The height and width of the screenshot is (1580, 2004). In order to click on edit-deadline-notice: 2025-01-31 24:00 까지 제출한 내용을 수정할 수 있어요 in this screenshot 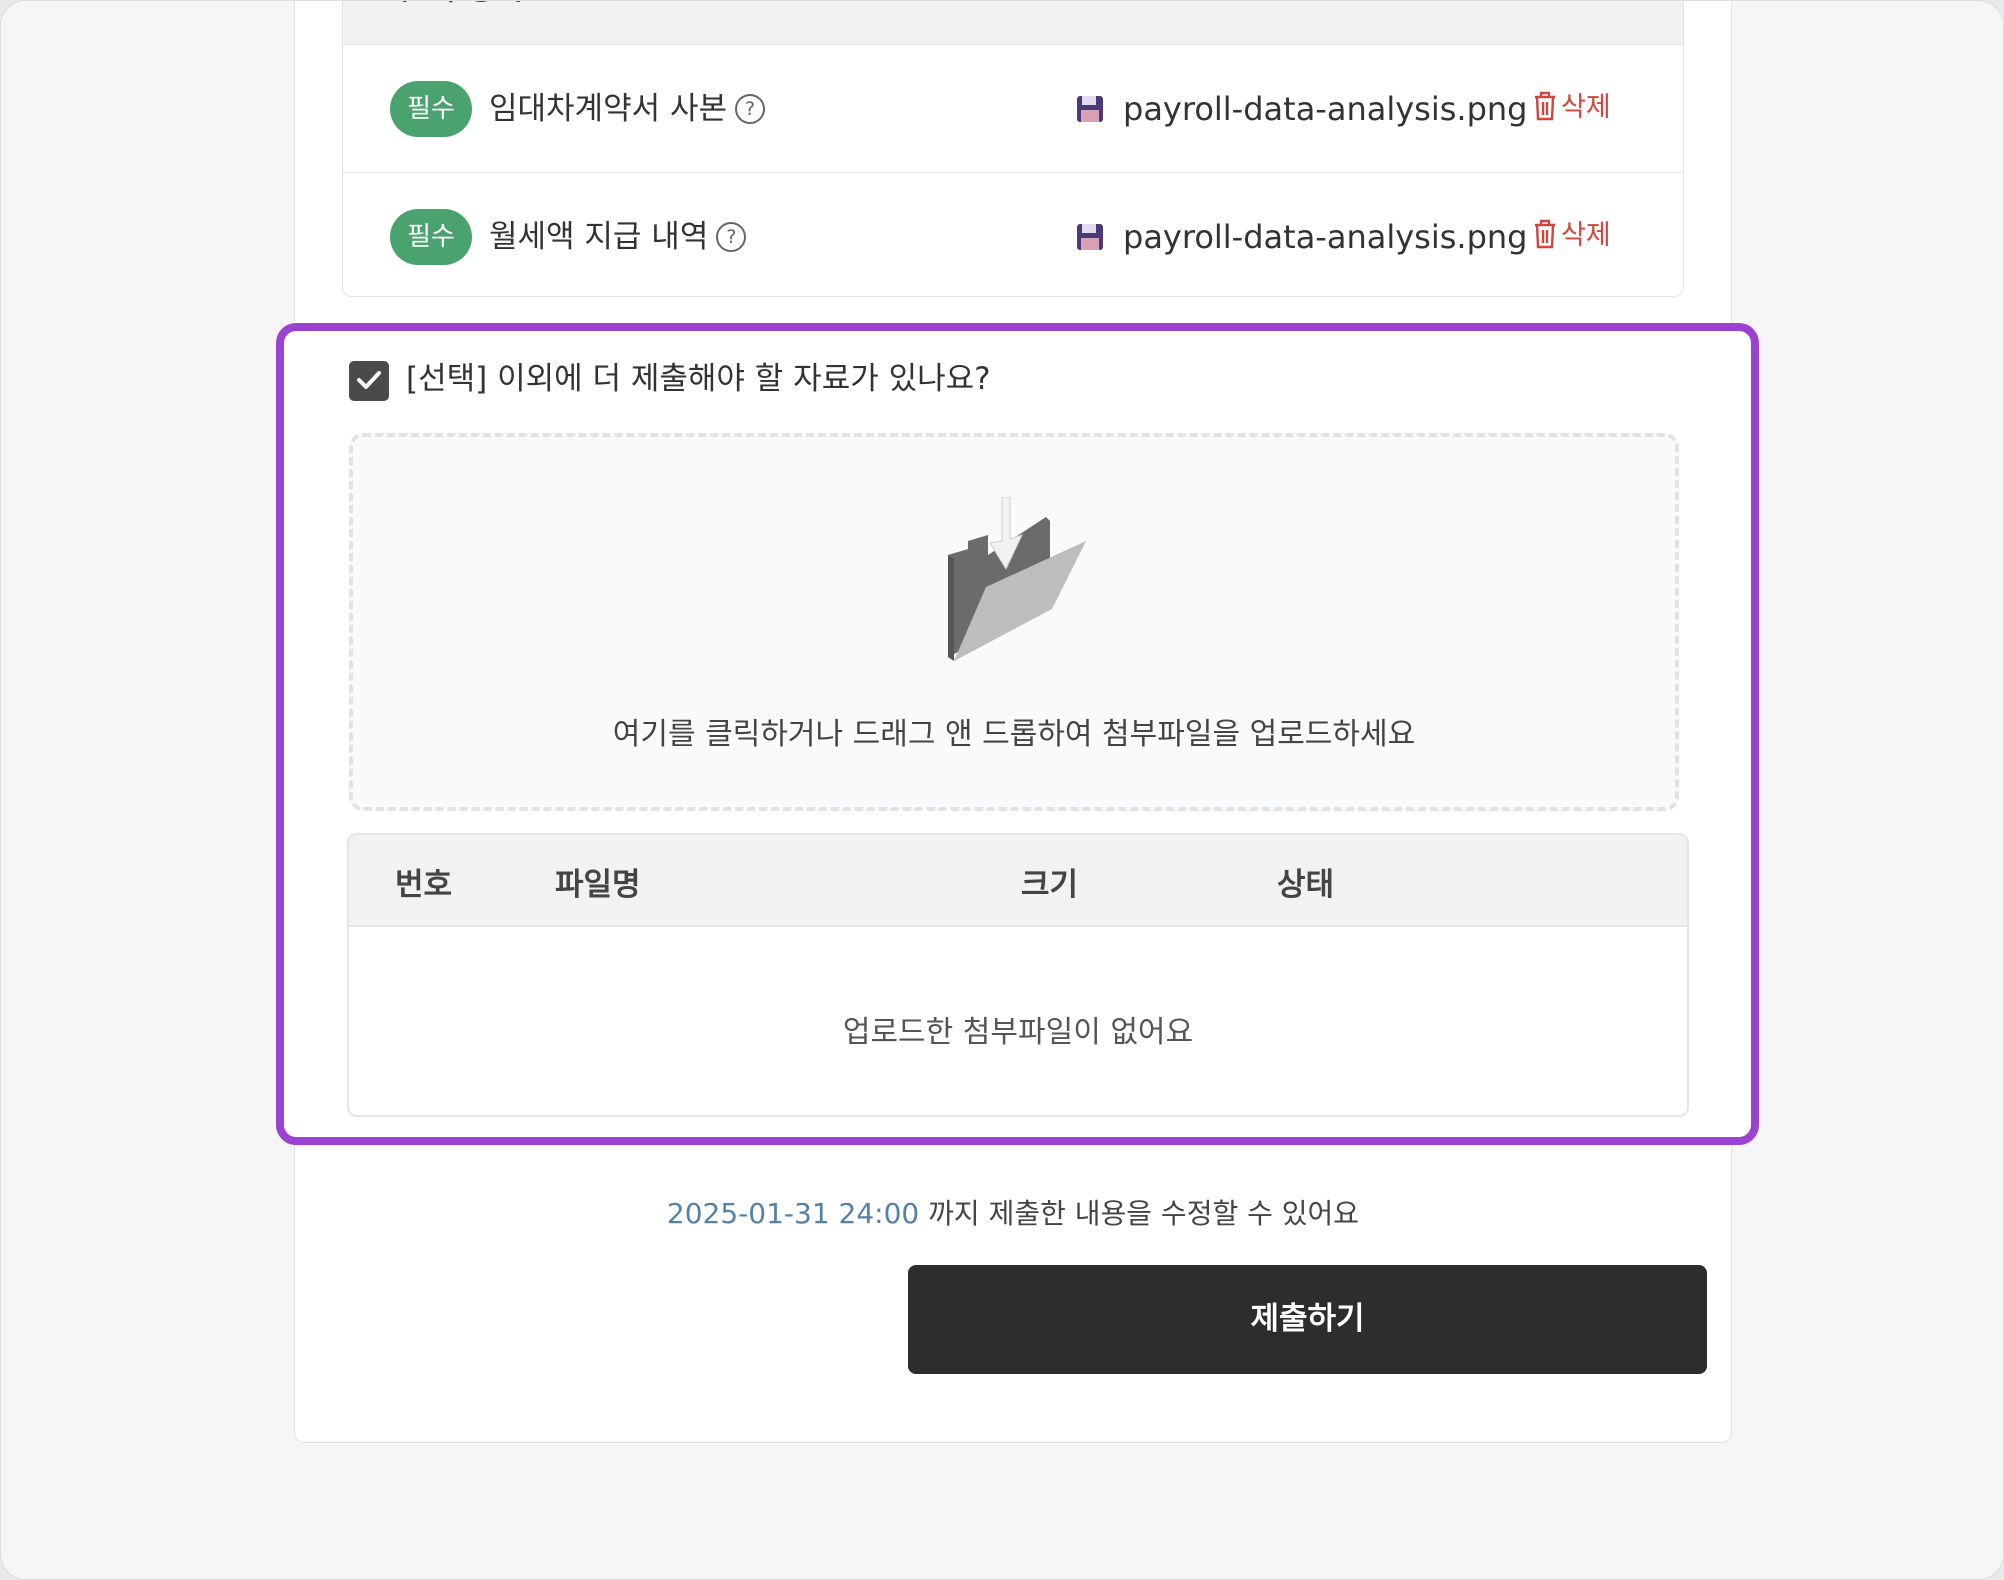, I will do `click(1013, 1212)`.